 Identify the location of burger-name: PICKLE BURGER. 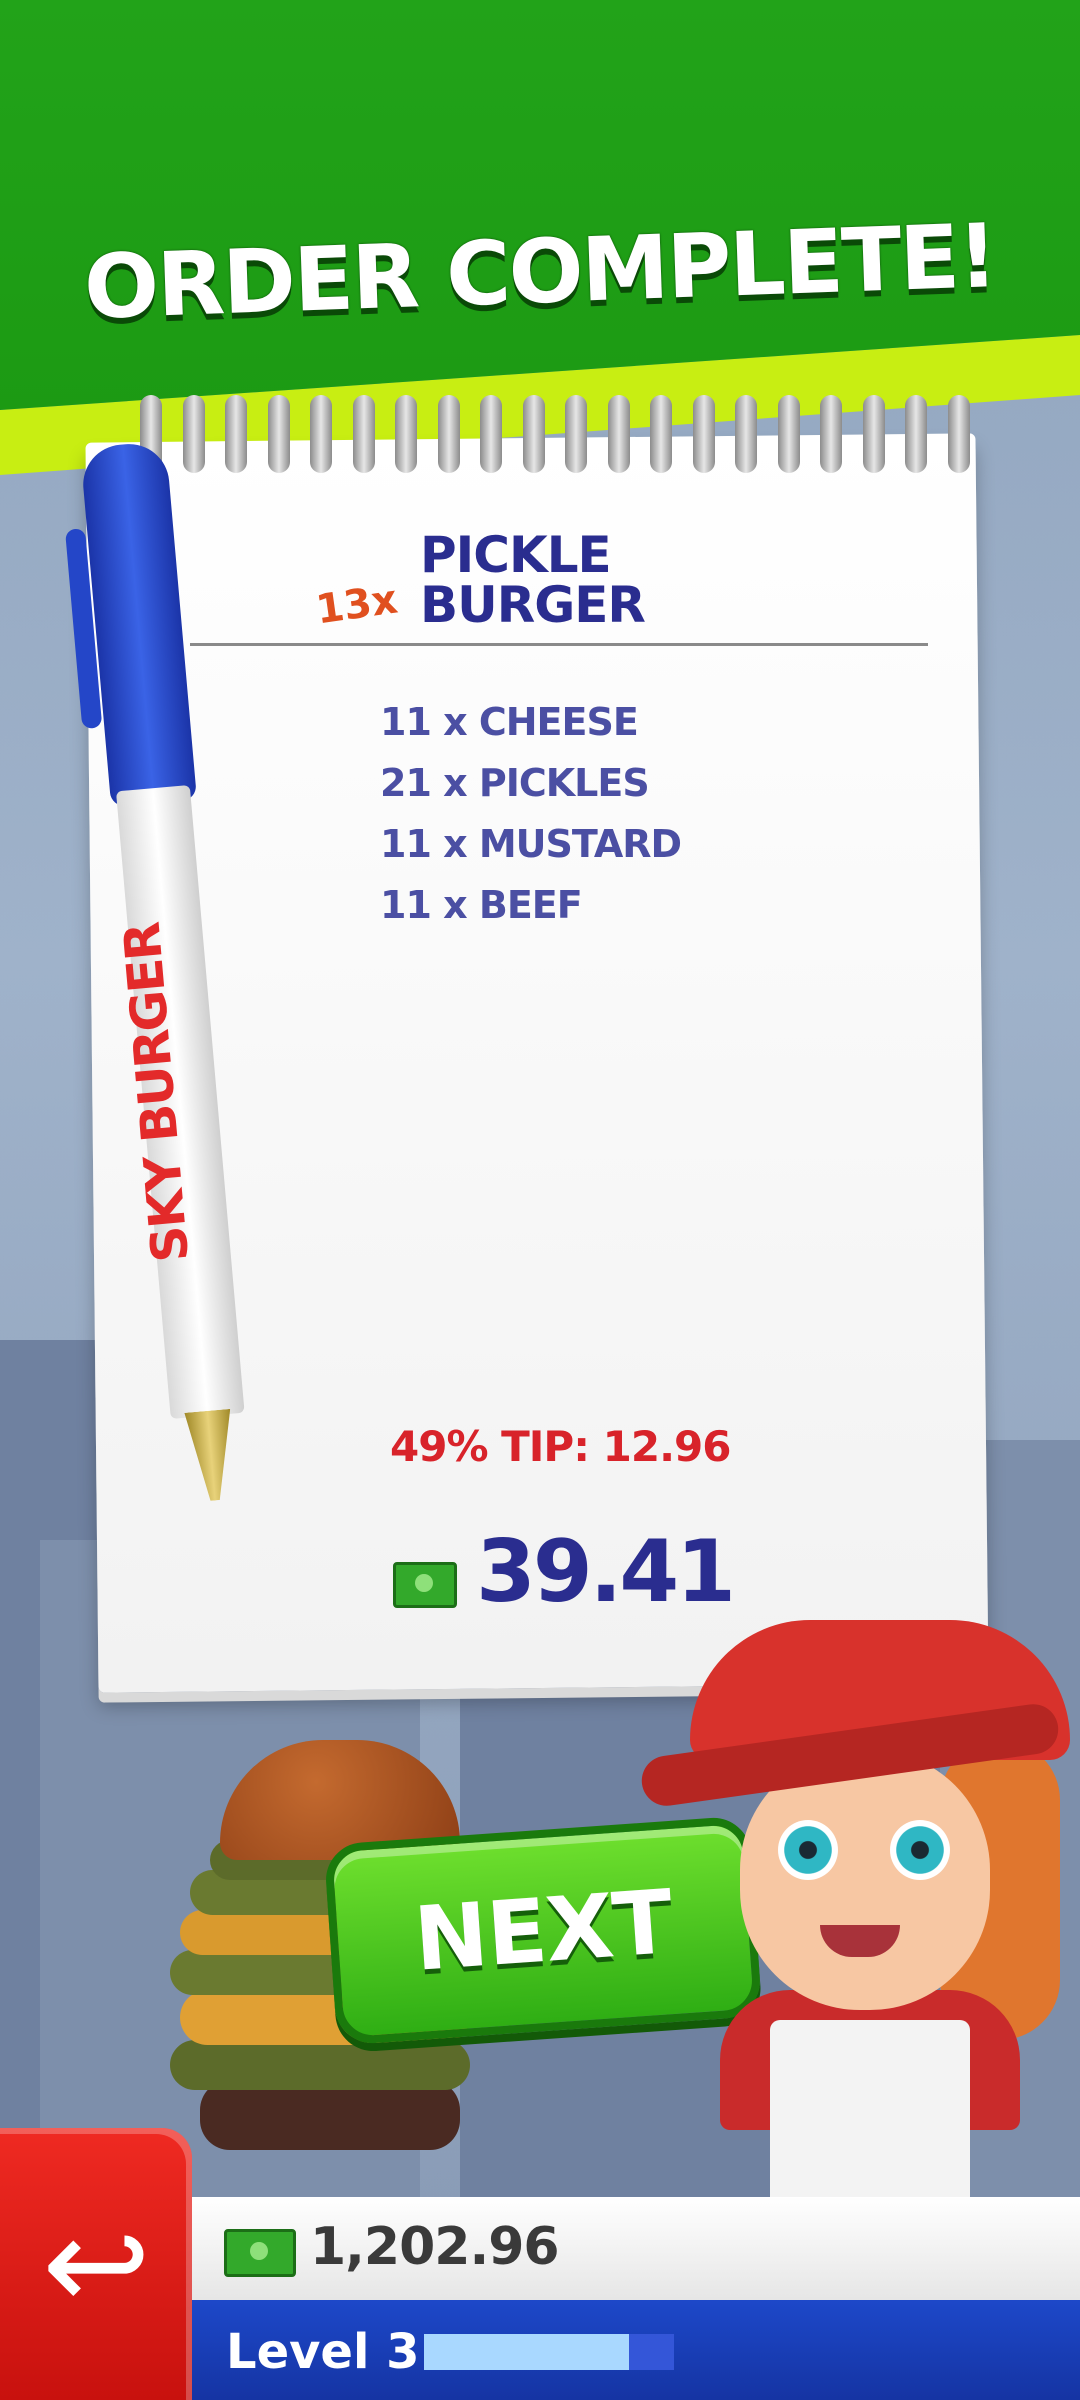
(570, 580).